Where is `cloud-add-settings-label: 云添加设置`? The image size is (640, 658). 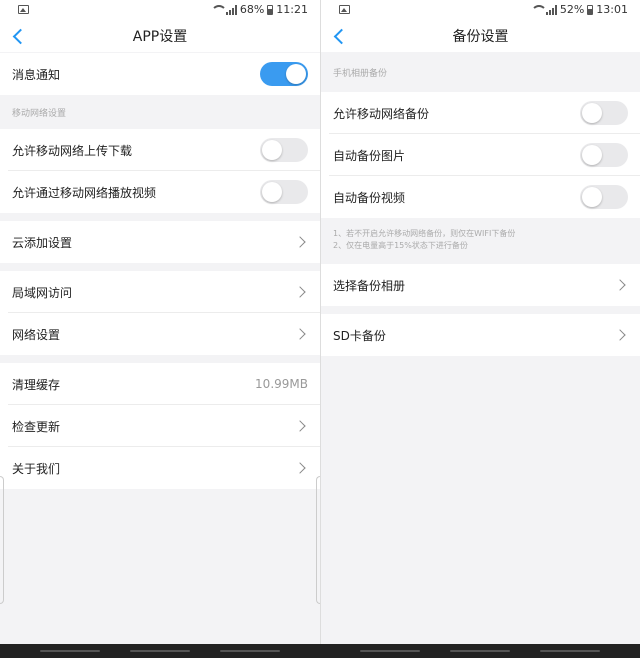
cloud-add-settings-label: 云添加设置 is located at coordinates (42, 242).